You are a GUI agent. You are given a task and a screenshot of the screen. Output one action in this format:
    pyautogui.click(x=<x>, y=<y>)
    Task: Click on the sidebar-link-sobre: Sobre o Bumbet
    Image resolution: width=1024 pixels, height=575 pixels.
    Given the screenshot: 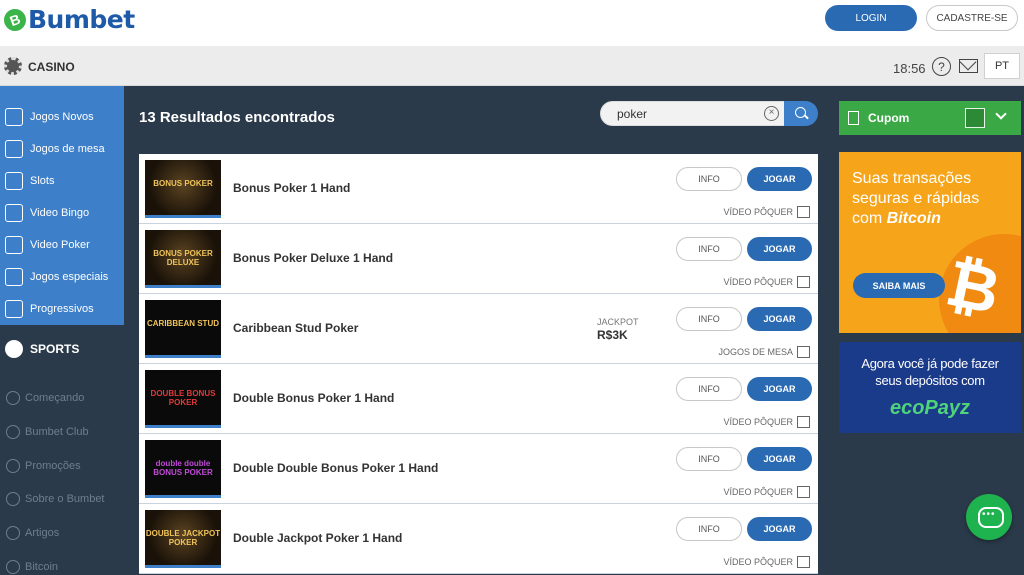 What is the action you would take?
    pyautogui.click(x=52, y=499)
    